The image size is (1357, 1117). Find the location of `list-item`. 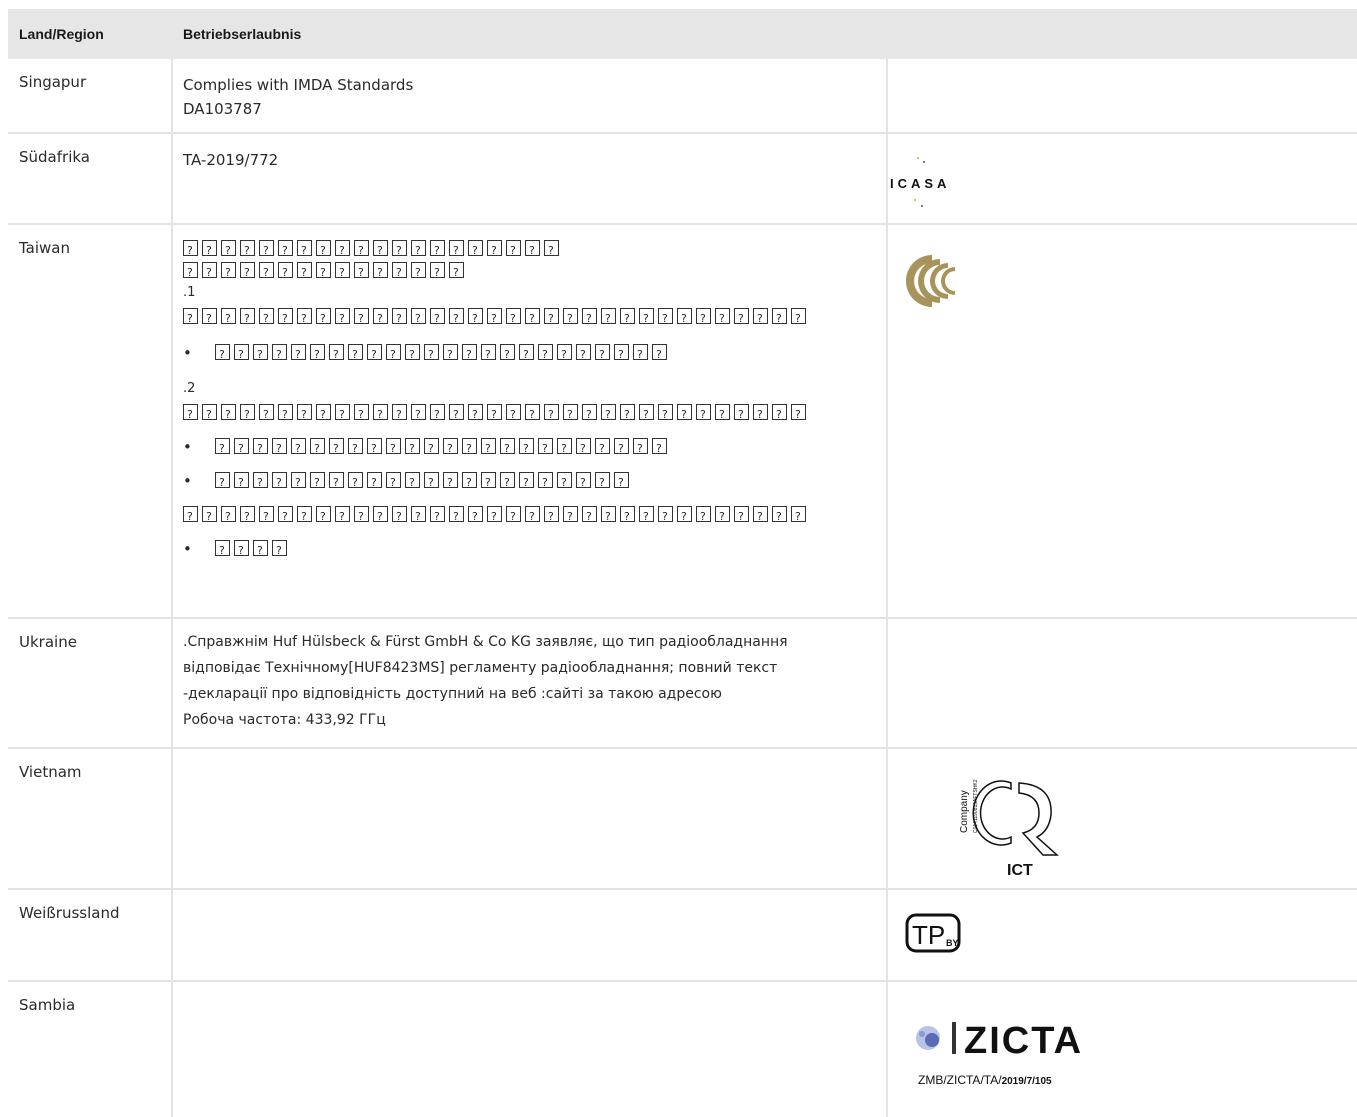

list-item is located at coordinates (496, 448).